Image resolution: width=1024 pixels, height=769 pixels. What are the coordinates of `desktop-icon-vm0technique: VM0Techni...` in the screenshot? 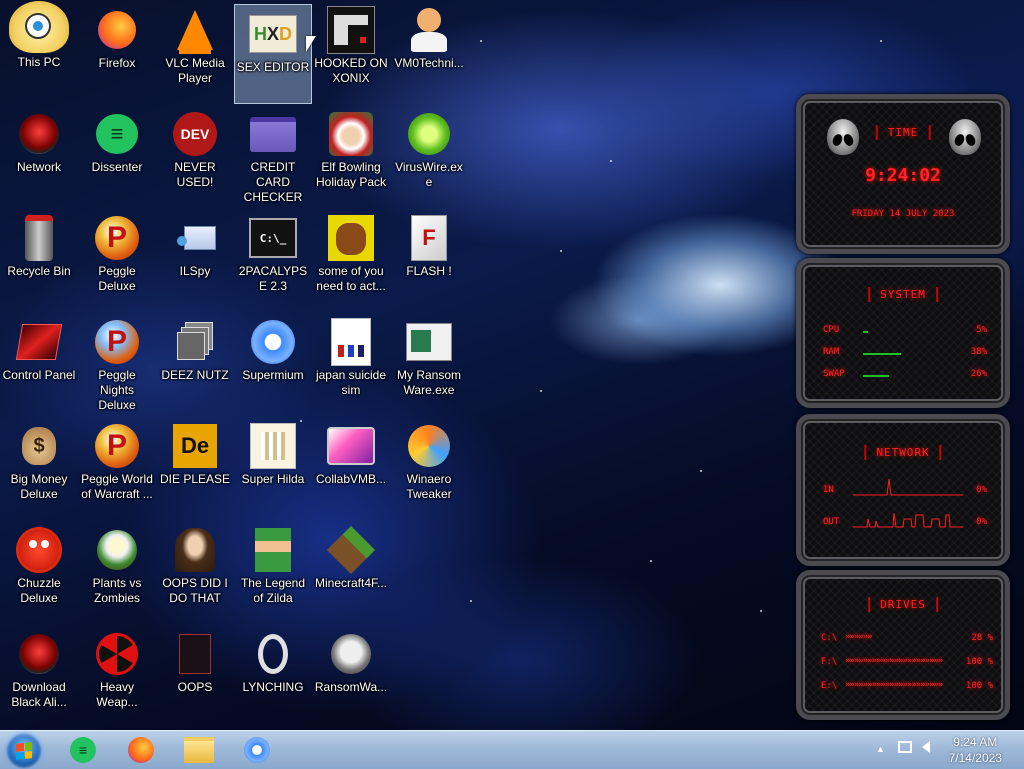 It's located at (429, 50).